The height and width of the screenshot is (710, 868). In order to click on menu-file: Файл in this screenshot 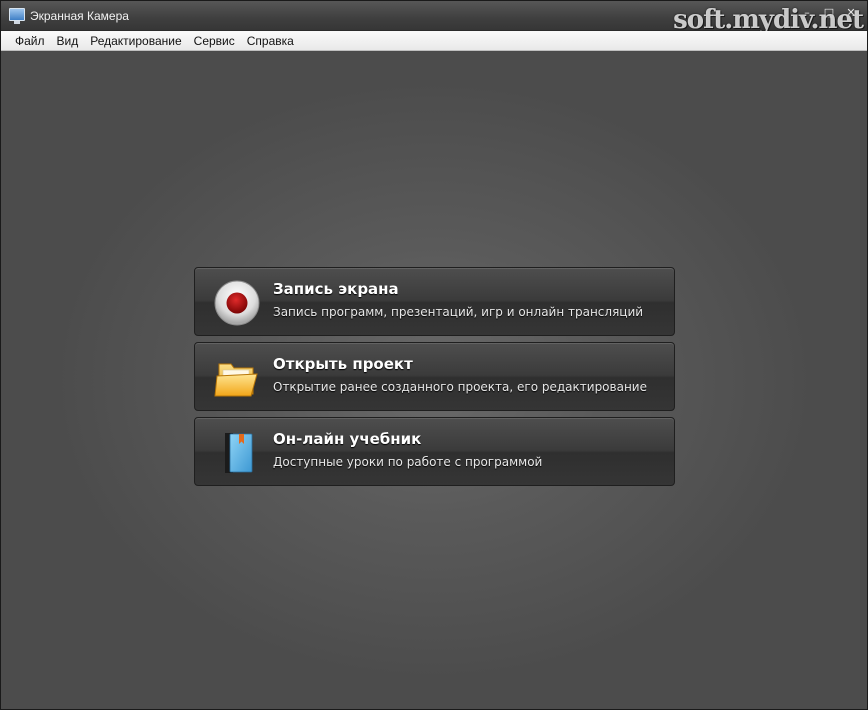, I will do `click(30, 41)`.